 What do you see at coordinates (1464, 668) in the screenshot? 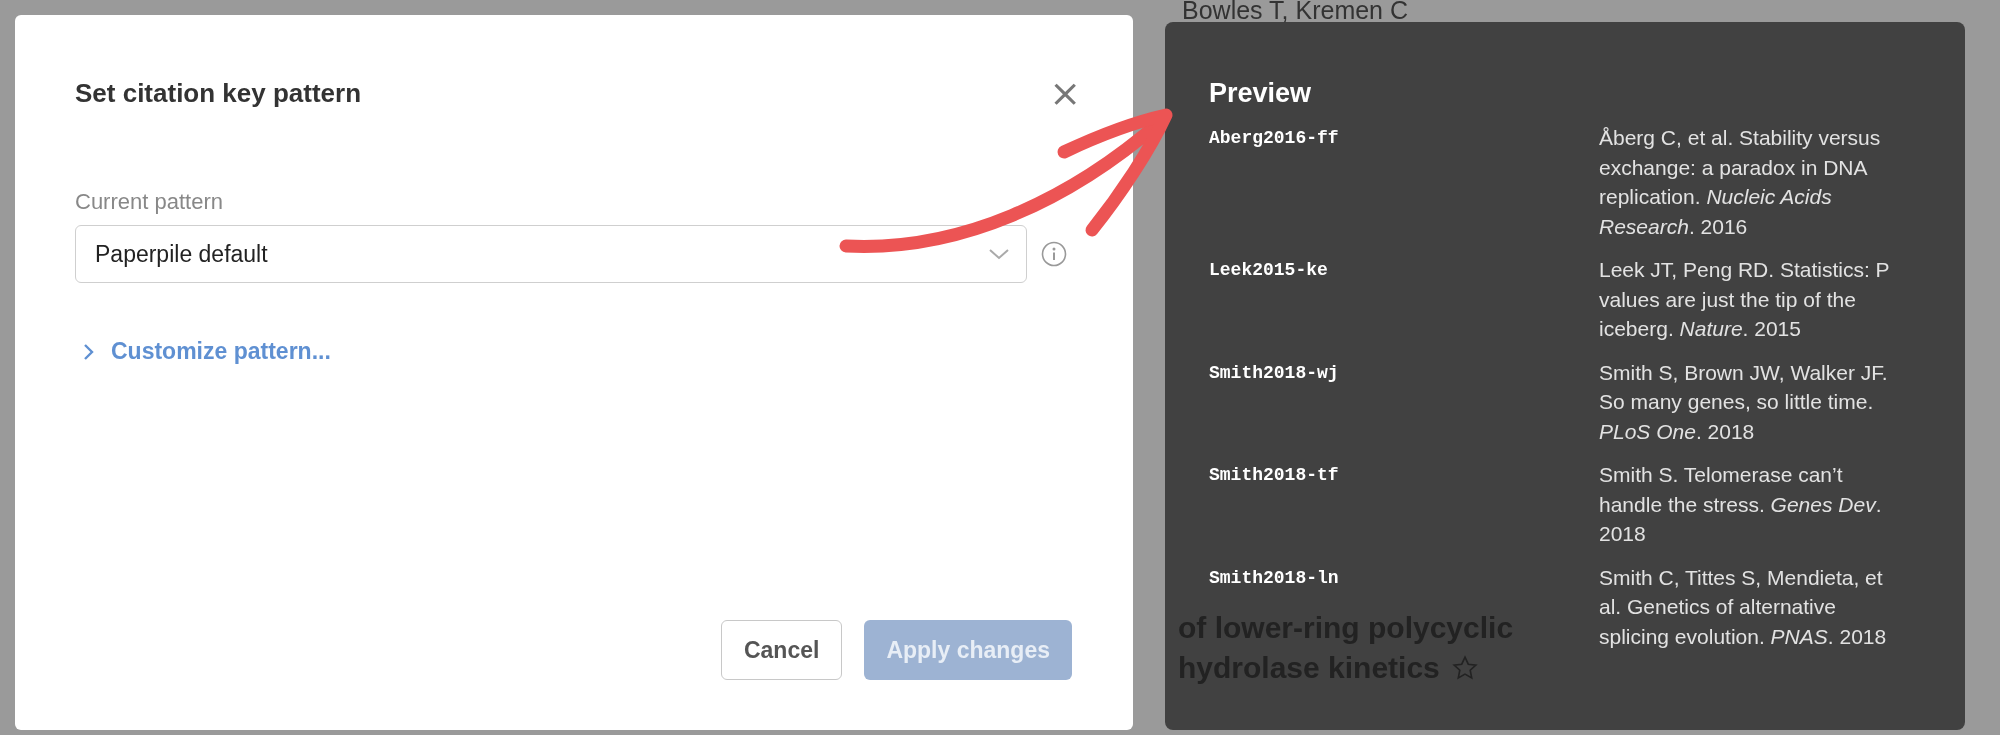
I see `star-icon` at bounding box center [1464, 668].